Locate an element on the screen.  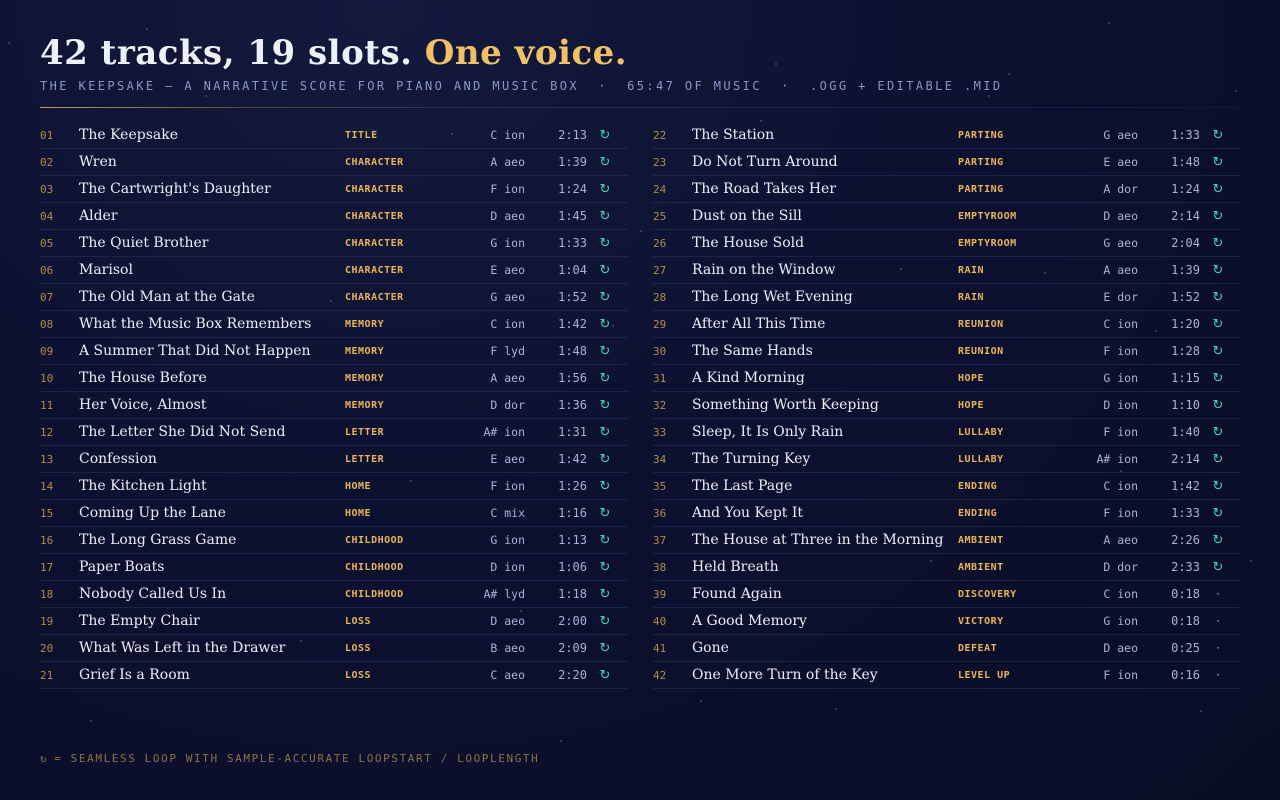
track-name: The Kitchen Light is located at coordinates (143, 486).